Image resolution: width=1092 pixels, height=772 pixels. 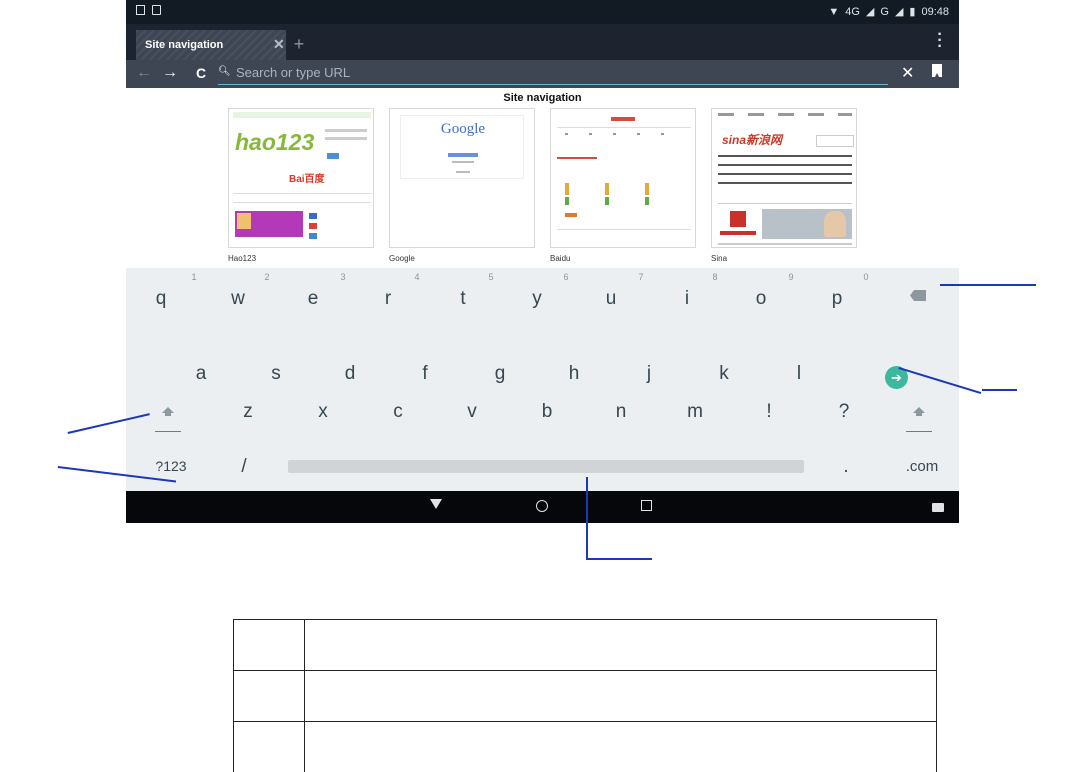 What do you see at coordinates (719, 258) in the screenshot?
I see `thumbnail-label-sina: Sina` at bounding box center [719, 258].